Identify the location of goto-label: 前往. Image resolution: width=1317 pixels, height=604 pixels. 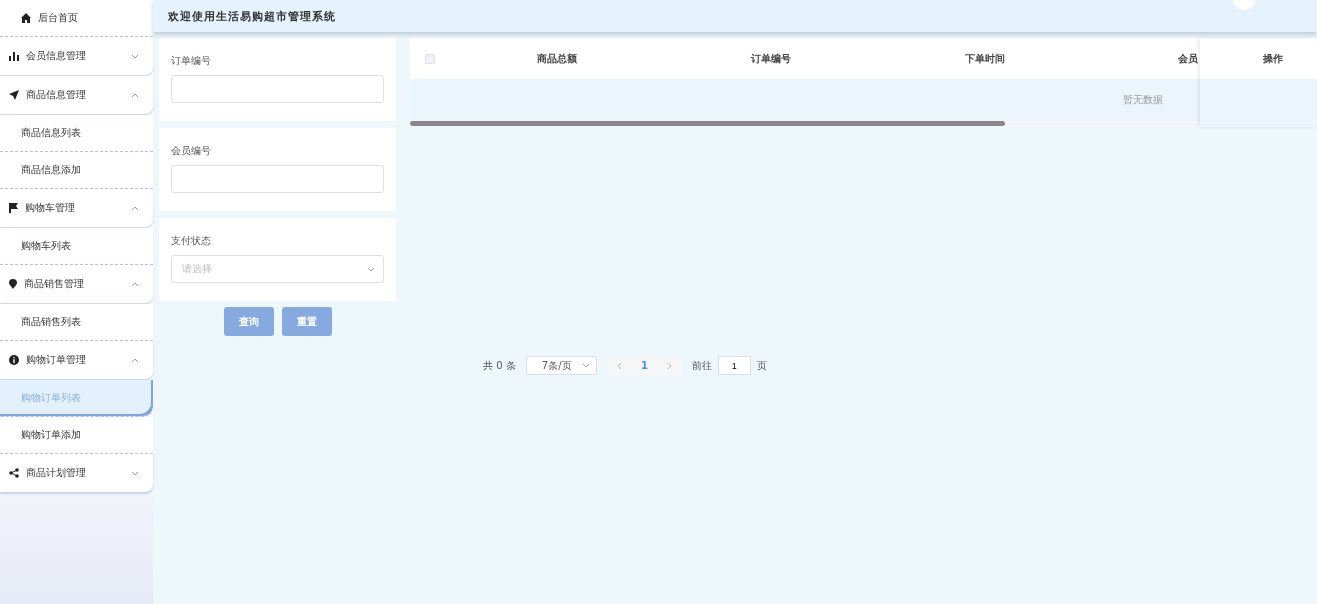
(701, 365).